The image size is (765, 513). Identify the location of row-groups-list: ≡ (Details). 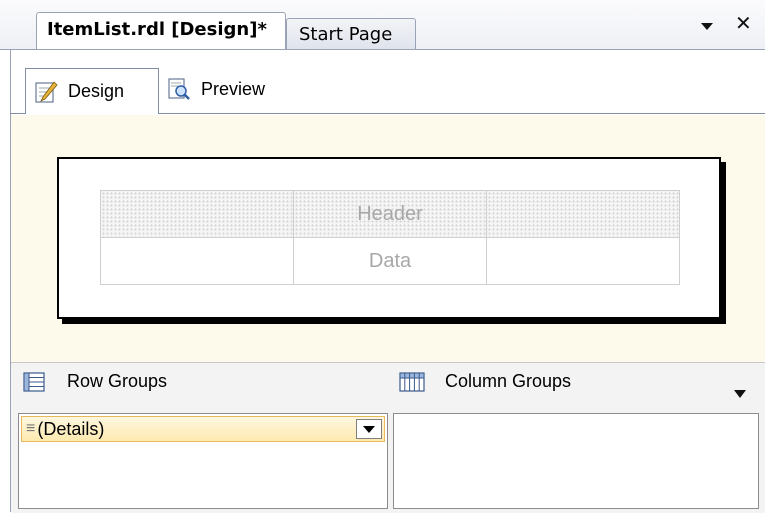
(203, 461).